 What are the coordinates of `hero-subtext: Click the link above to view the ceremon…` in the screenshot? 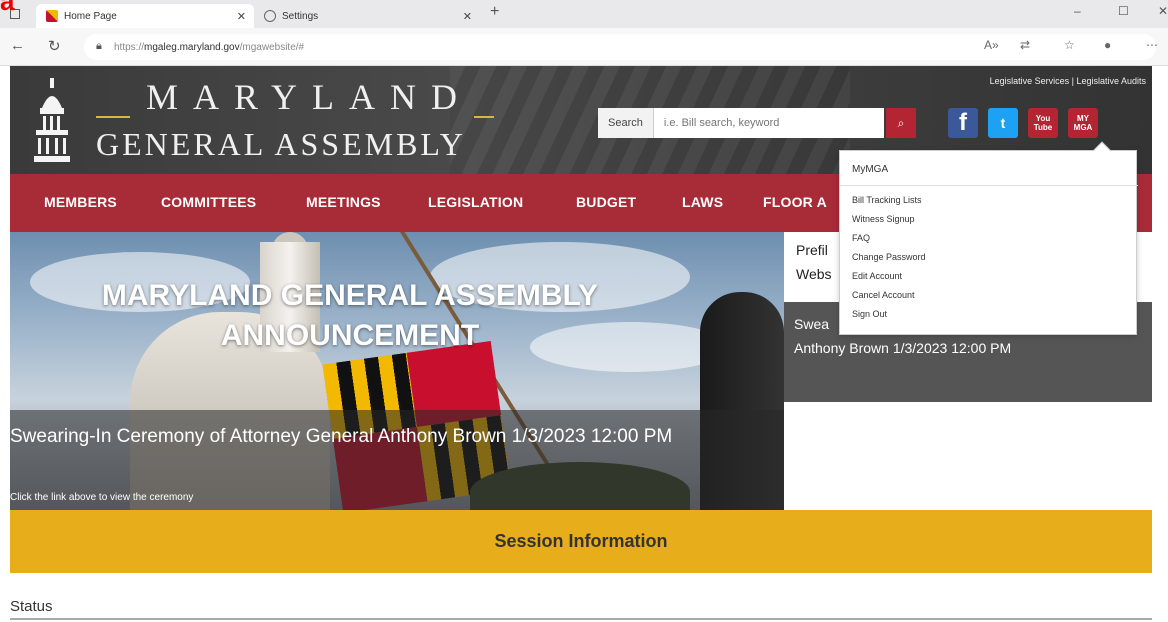 It's located at (102, 497).